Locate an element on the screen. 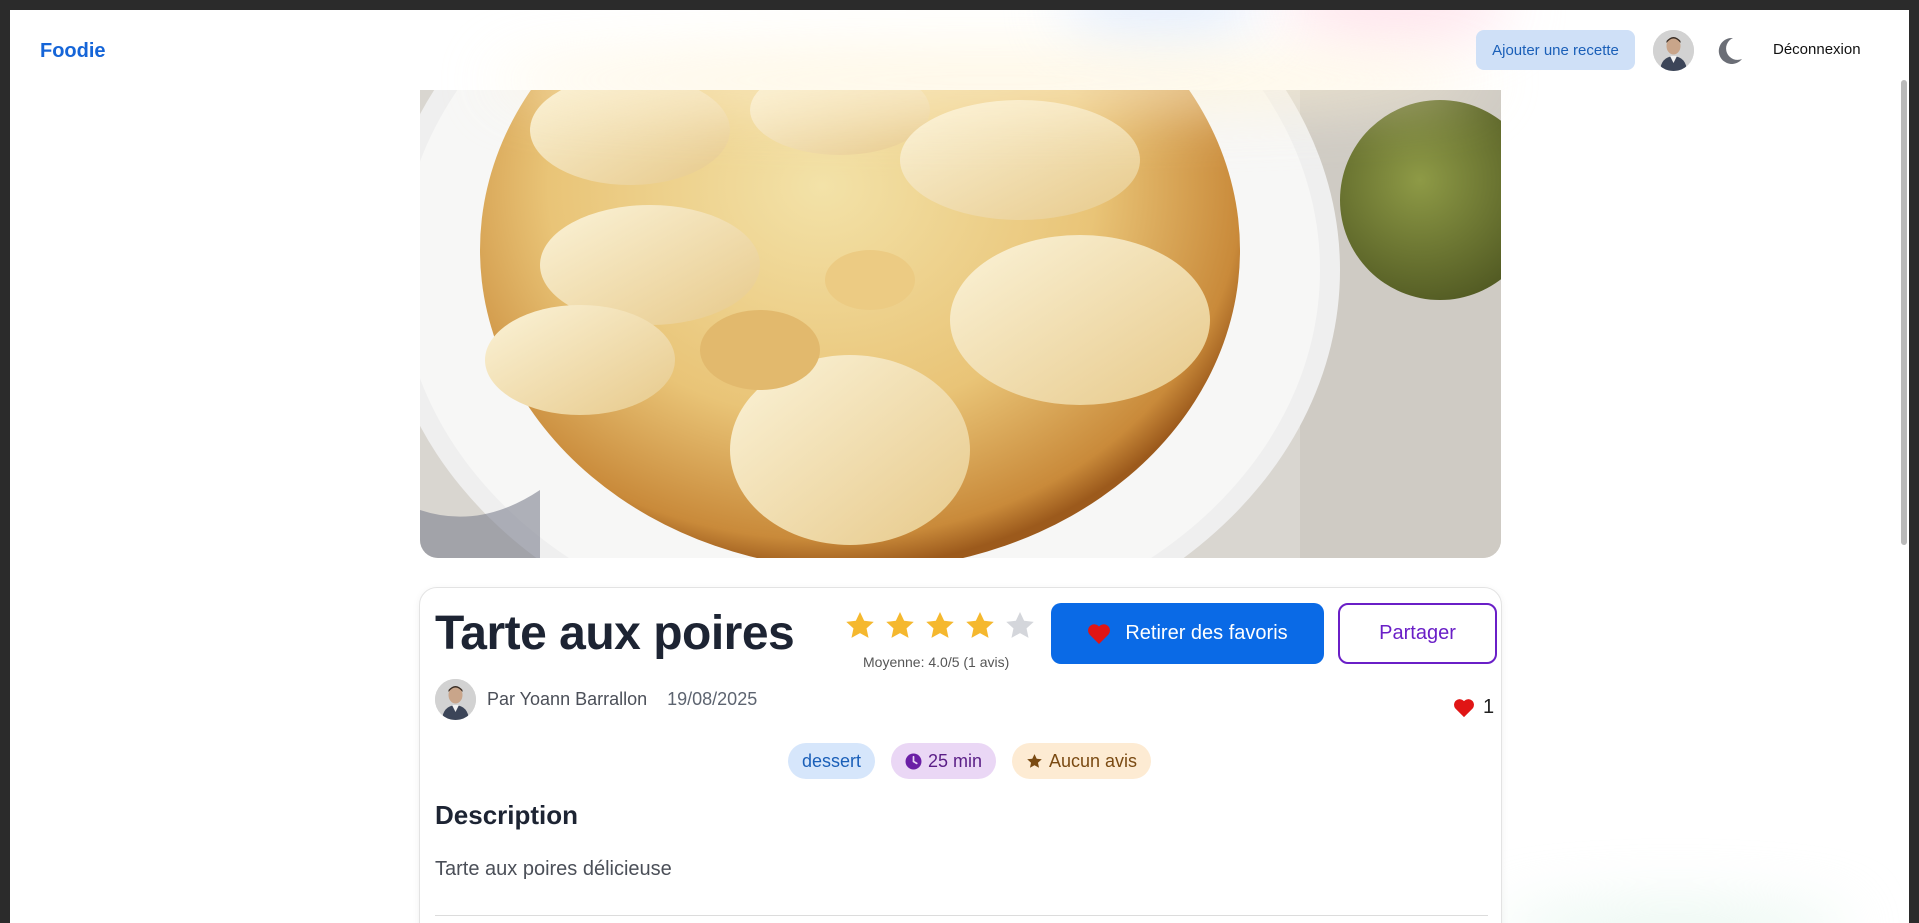  author-avatar is located at coordinates (455, 699).